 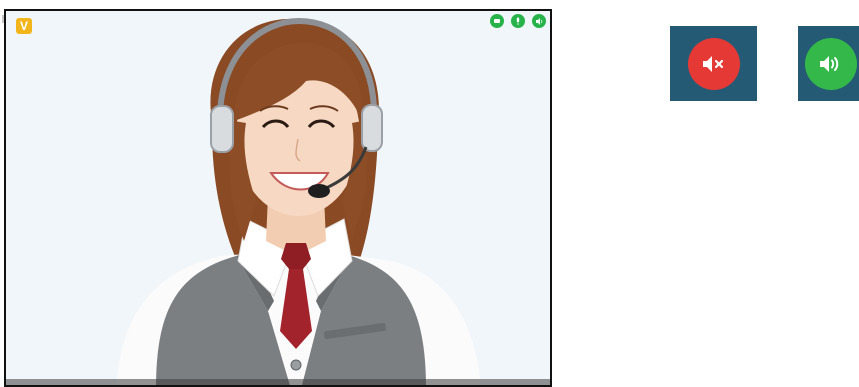 I want to click on microphone-toggle-button, so click(x=518, y=21).